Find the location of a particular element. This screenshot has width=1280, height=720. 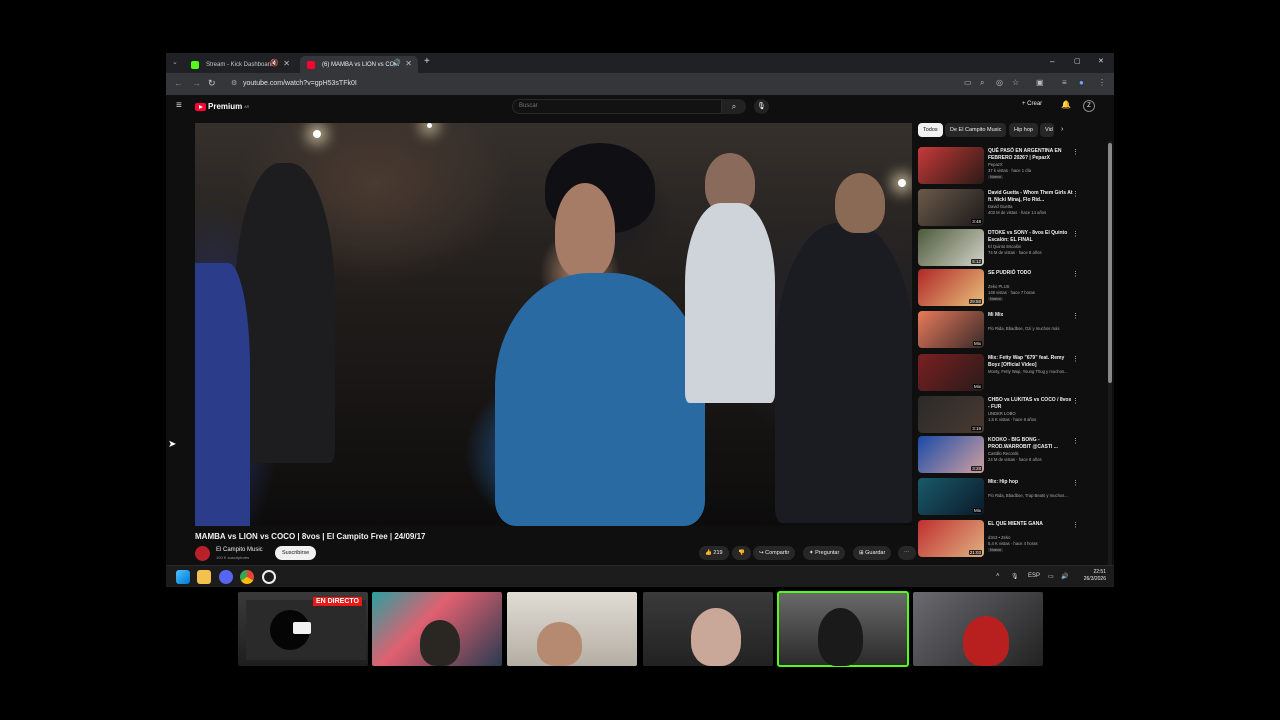

mic-tray-icon: 🎙 is located at coordinates (1015, 576).